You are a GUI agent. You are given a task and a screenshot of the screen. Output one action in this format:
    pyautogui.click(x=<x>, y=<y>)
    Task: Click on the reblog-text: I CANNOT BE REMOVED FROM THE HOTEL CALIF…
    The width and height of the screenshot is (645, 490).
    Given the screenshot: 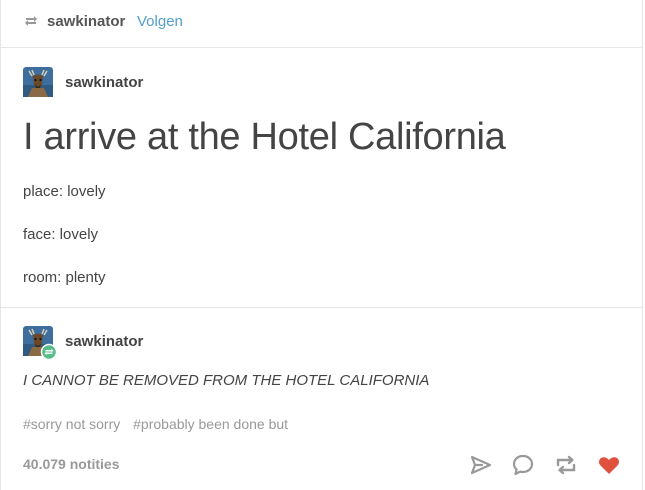 What is the action you would take?
    pyautogui.click(x=226, y=380)
    